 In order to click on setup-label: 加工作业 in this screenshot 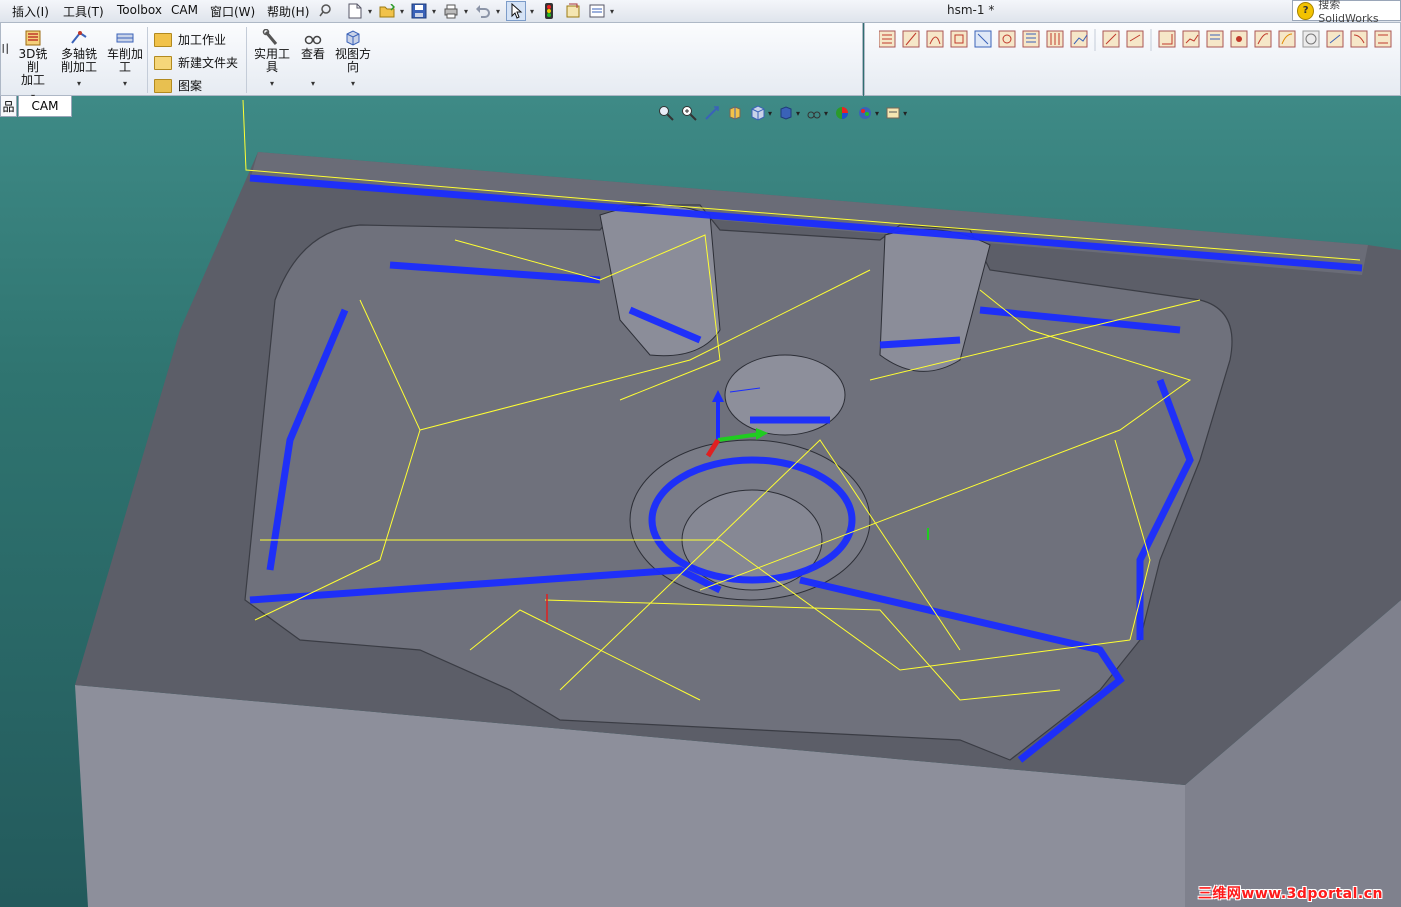, I will do `click(202, 40)`.